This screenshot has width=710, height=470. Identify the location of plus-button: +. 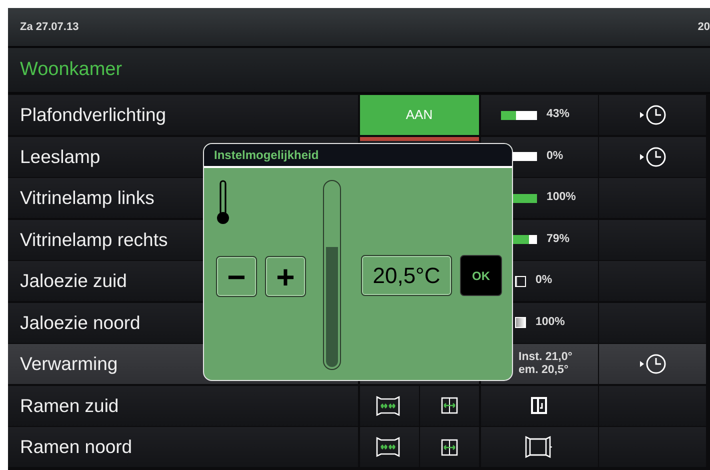
(285, 276).